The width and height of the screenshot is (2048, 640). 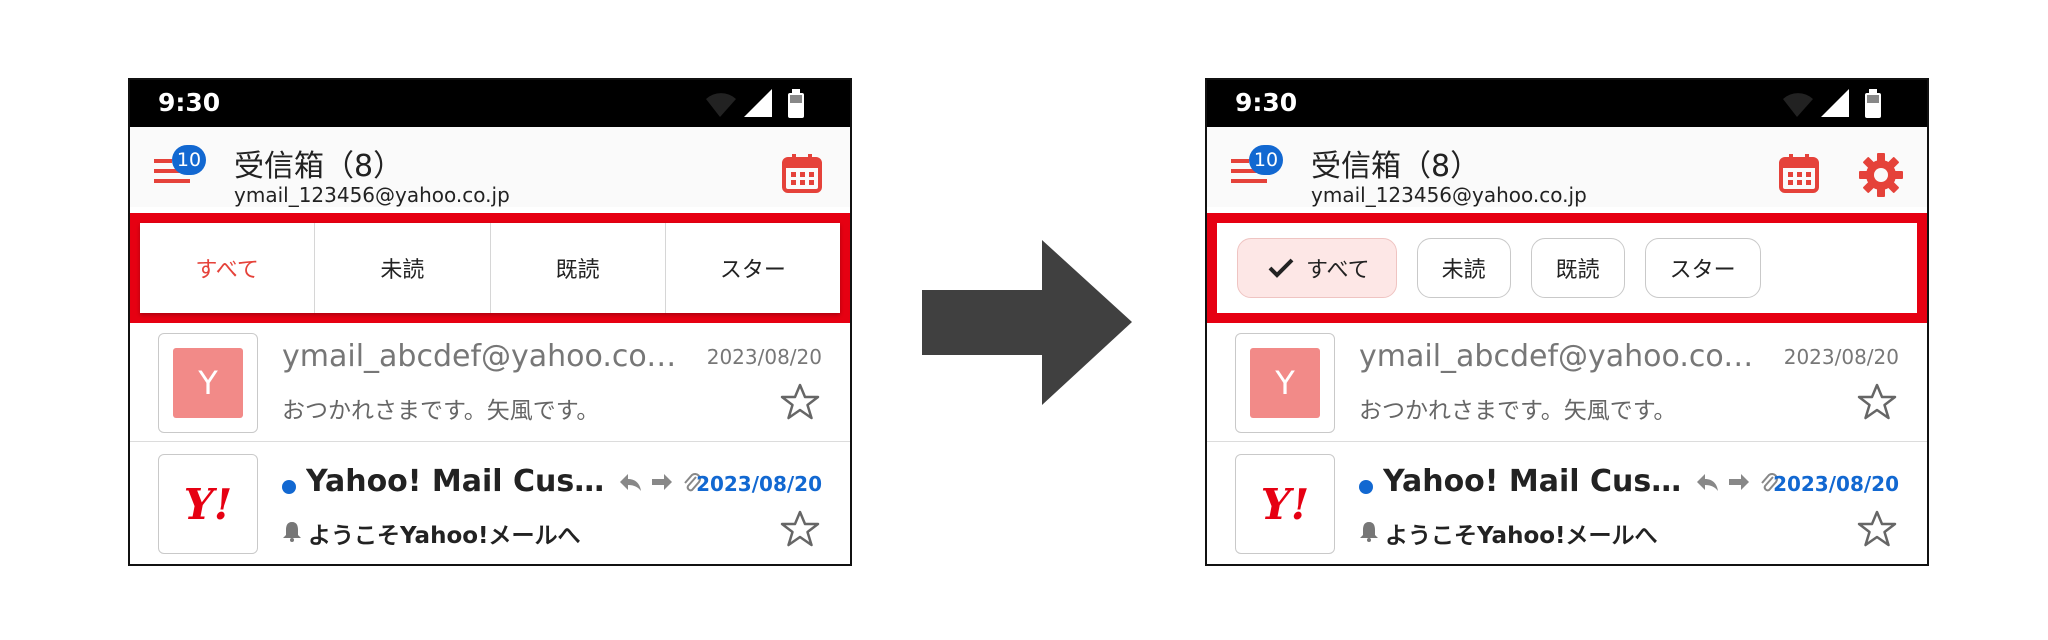 I want to click on check-icon, so click(x=1281, y=268).